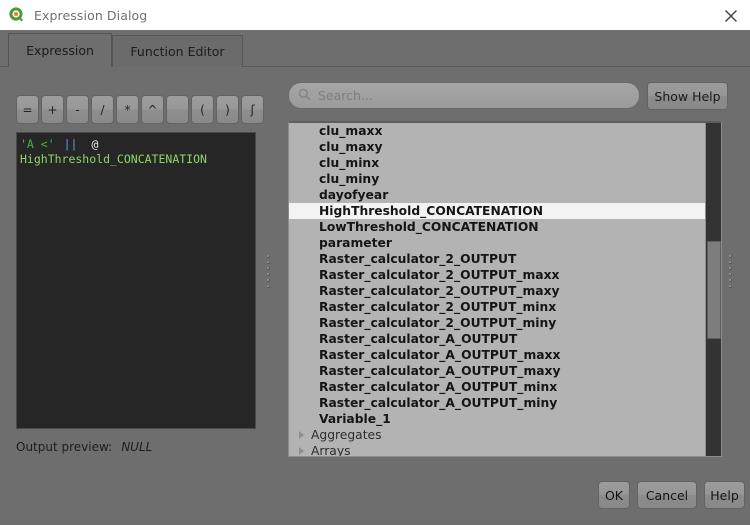 Image resolution: width=750 pixels, height=525 pixels. I want to click on tree-item: Raster_calculator_A_OUTPUT_minx, so click(497, 387).